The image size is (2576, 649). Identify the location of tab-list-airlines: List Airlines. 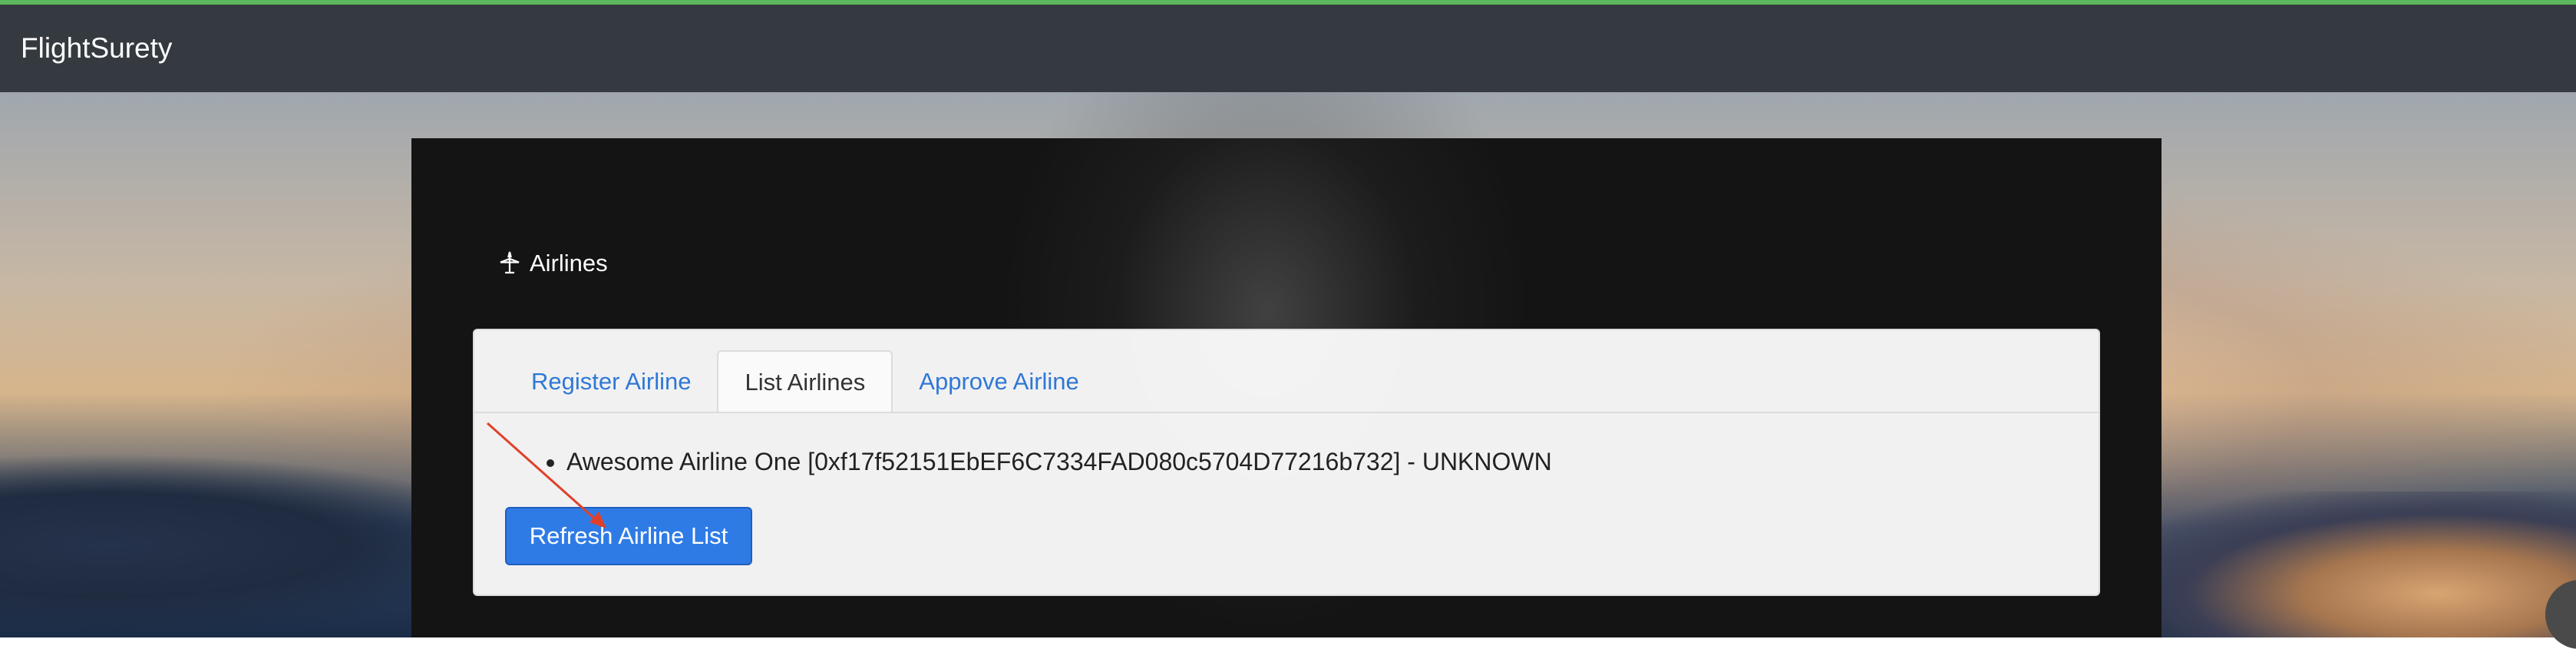
(805, 381).